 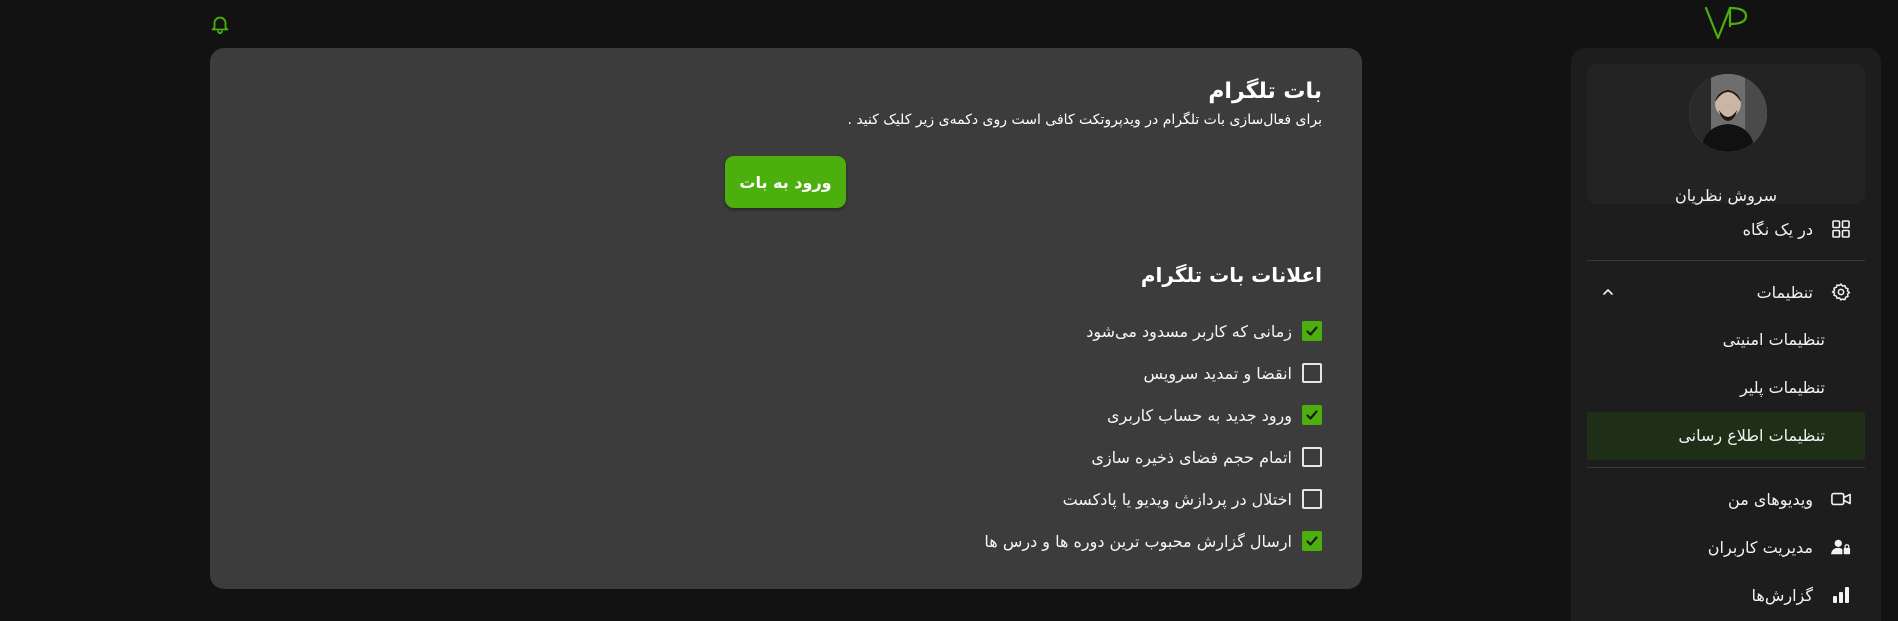 I want to click on profile-card: سروش نظریان, so click(x=1726, y=134).